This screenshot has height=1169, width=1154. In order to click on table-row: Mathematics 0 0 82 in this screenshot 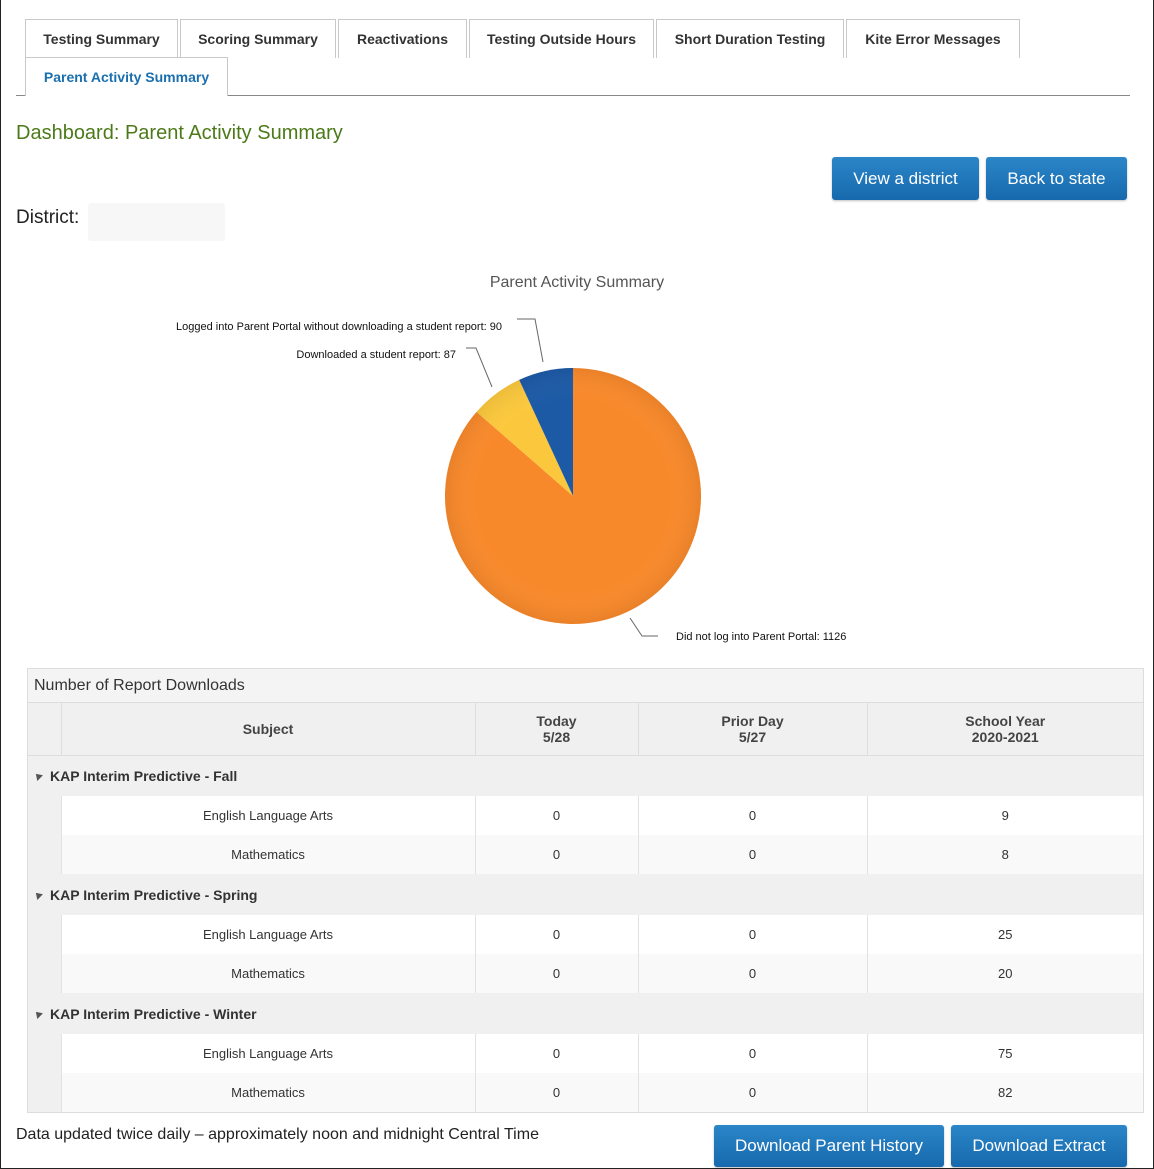, I will do `click(585, 1092)`.